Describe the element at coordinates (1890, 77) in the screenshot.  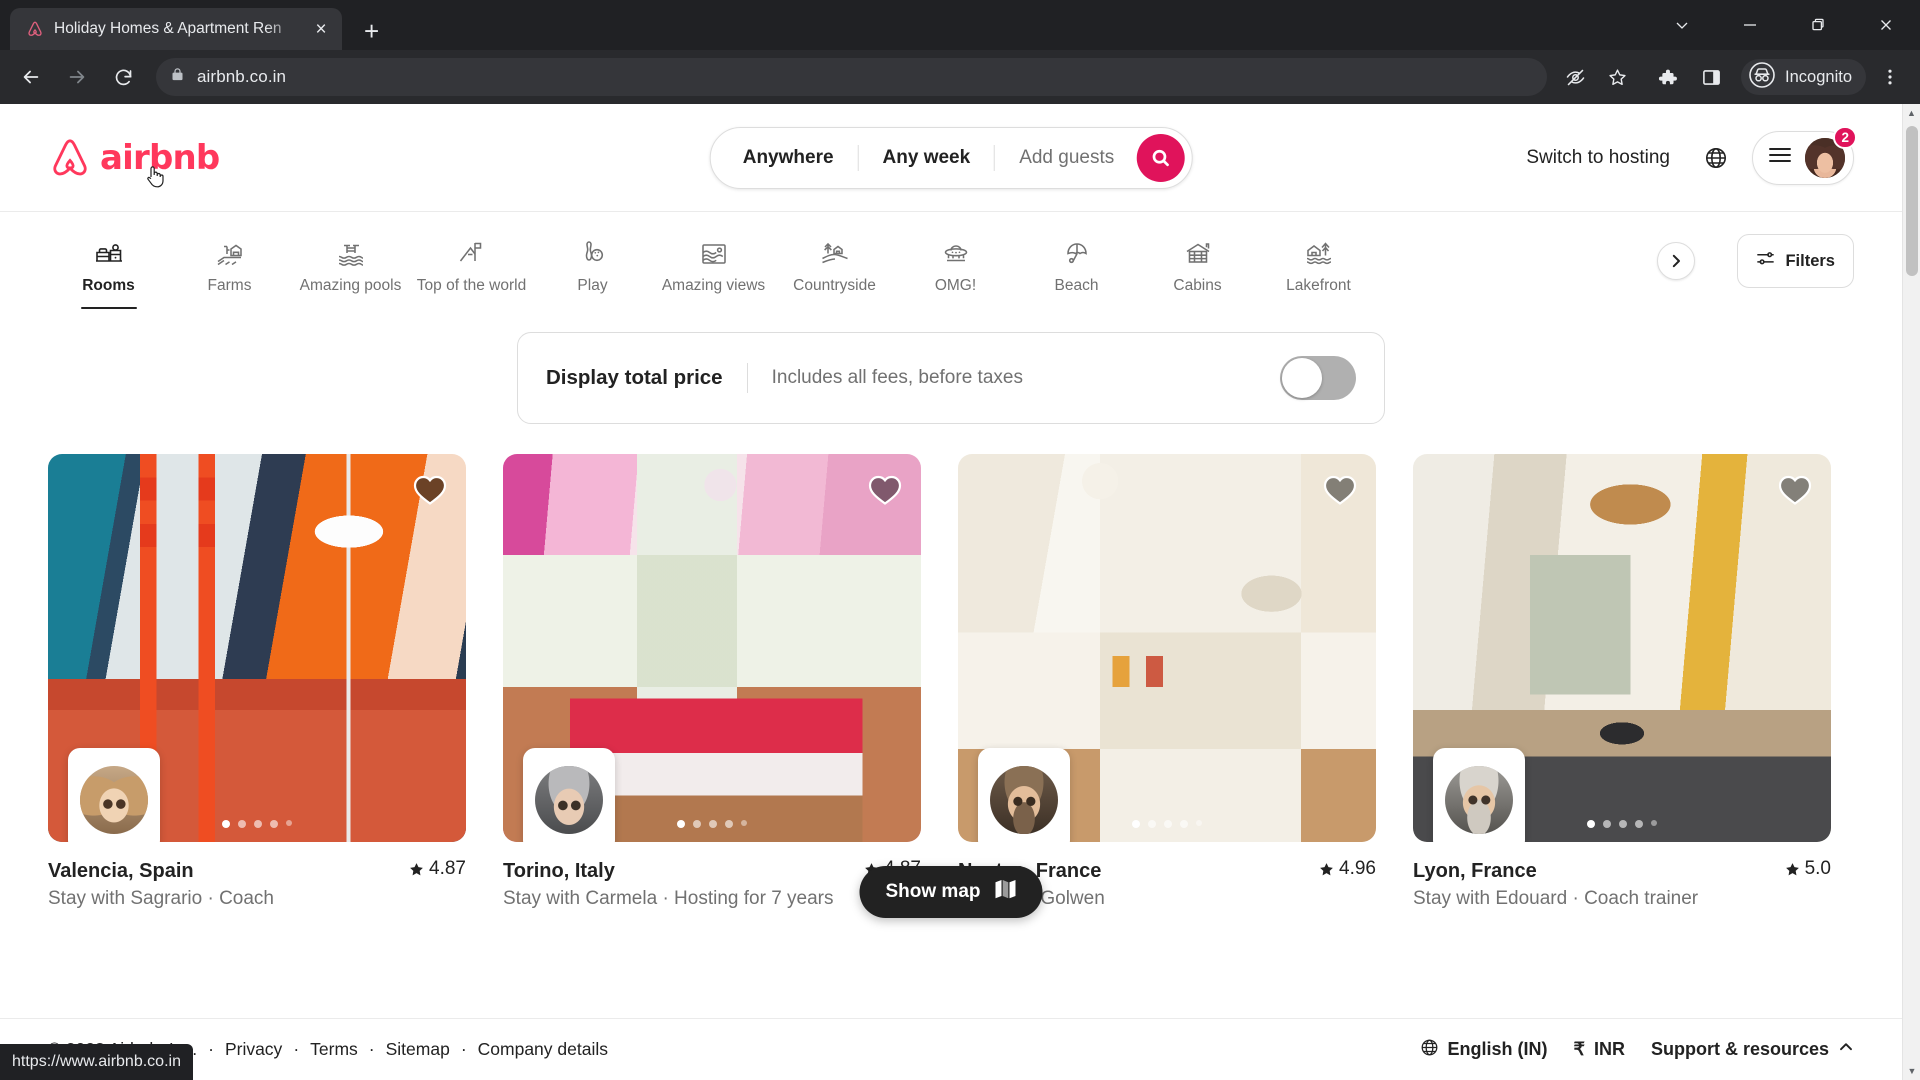
I see `kebab-menu-icon` at that location.